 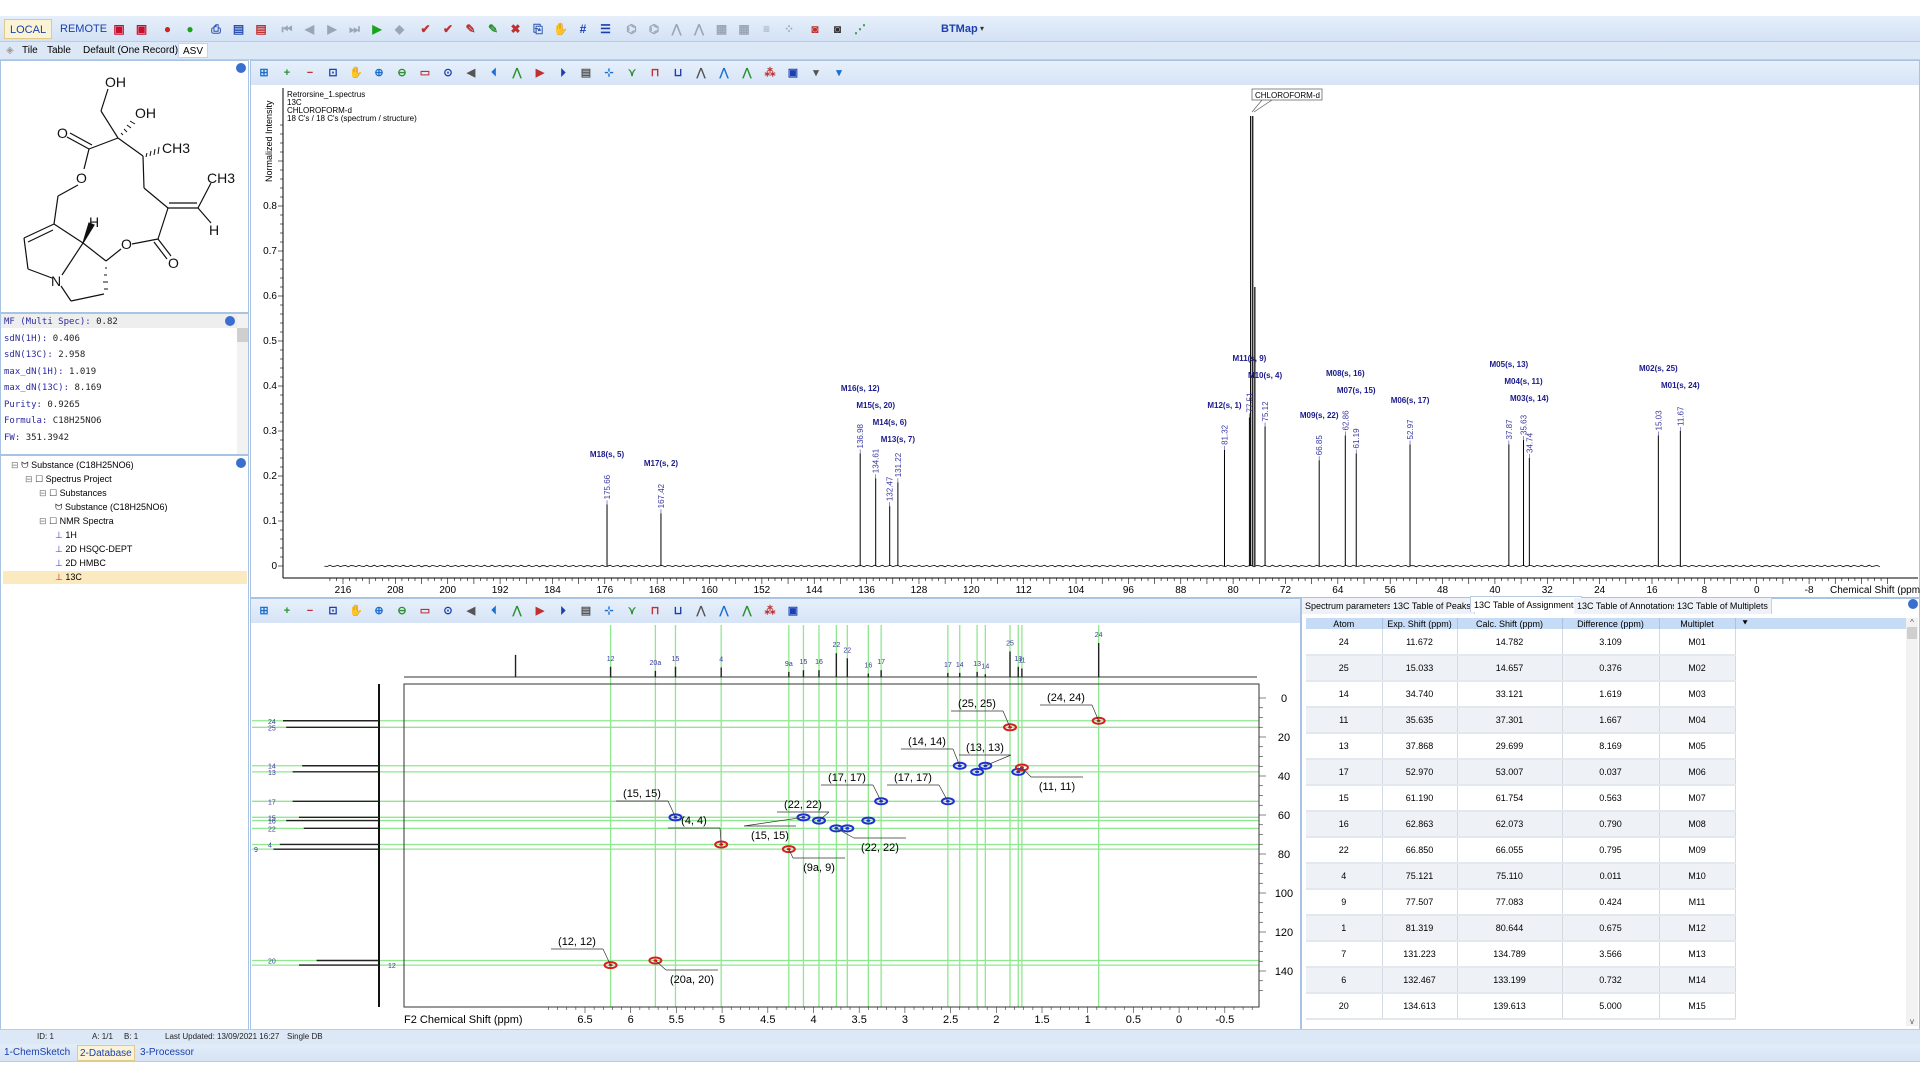 I want to click on cross-peak-label: (13, 13), so click(x=985, y=748).